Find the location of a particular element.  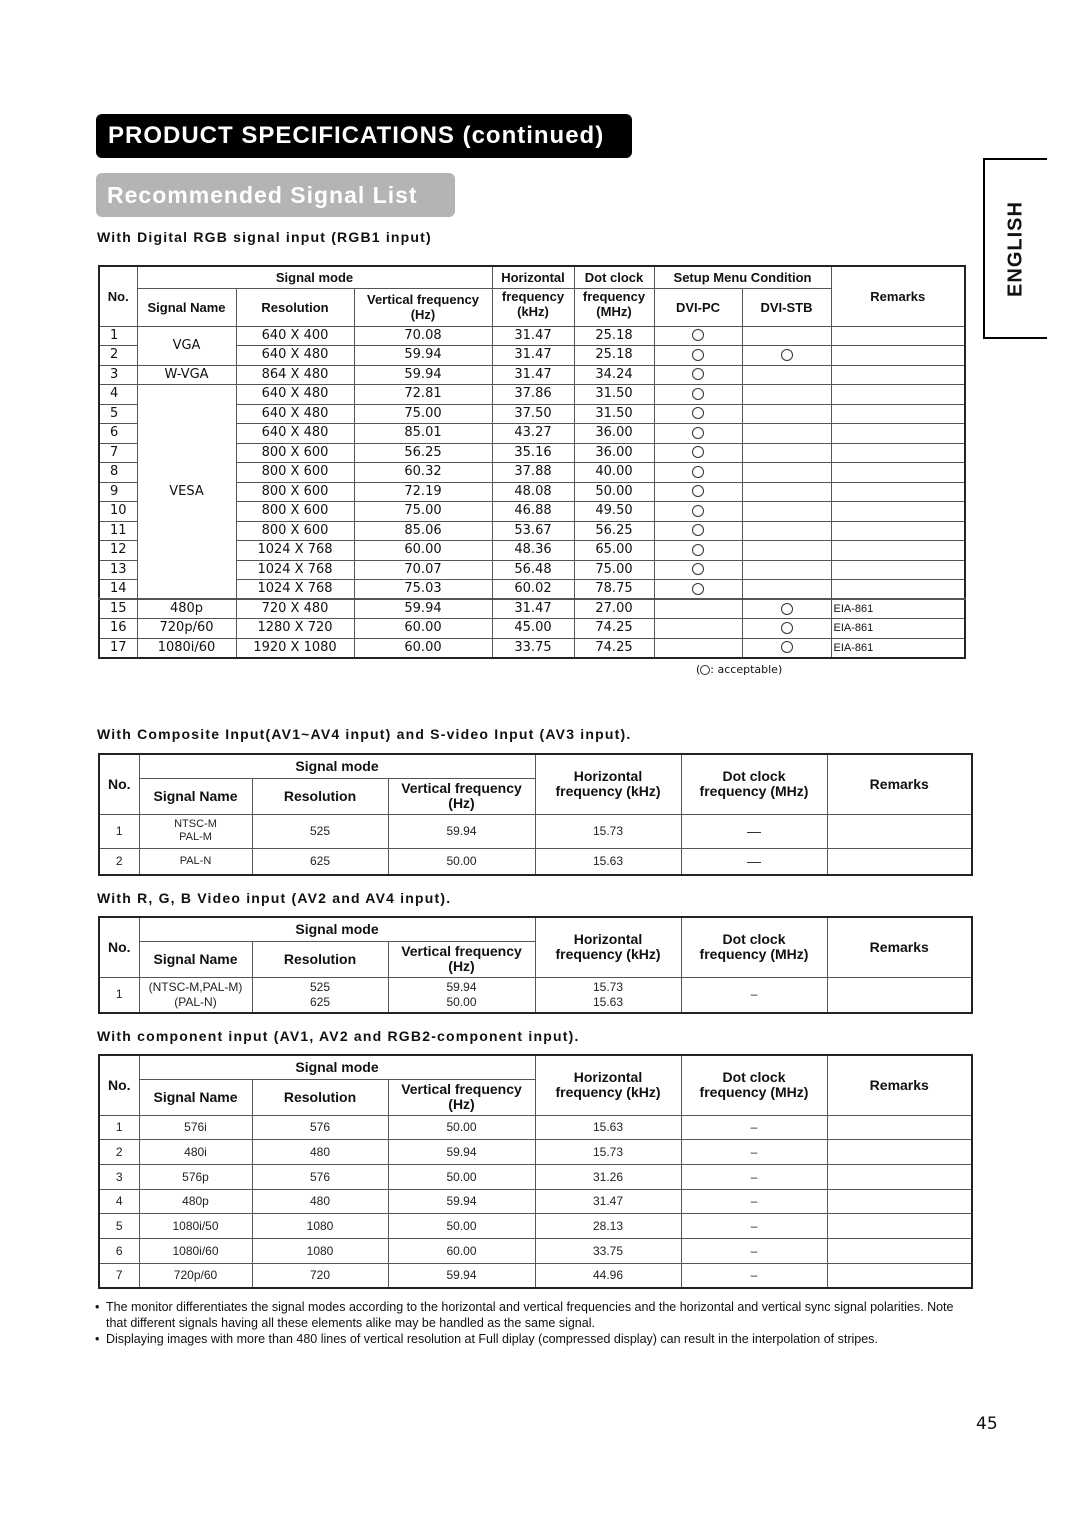

vertical-frequency: 85.06 is located at coordinates (423, 530).